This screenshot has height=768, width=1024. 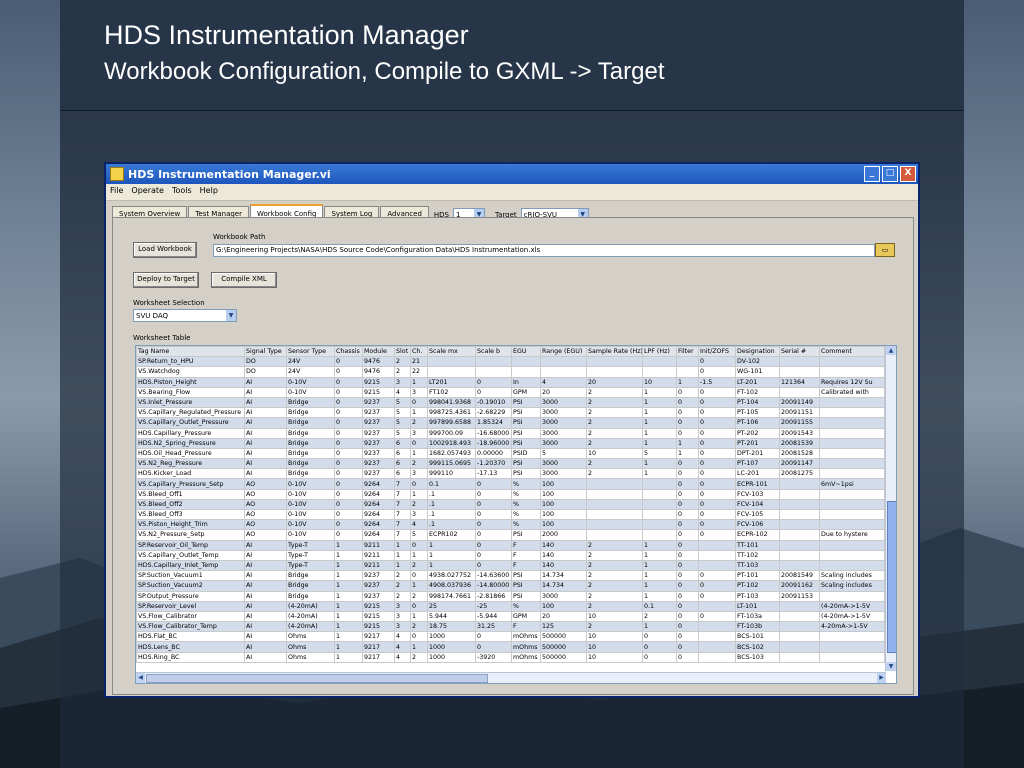 What do you see at coordinates (451, 352) in the screenshot?
I see `column-header: Scale mx` at bounding box center [451, 352].